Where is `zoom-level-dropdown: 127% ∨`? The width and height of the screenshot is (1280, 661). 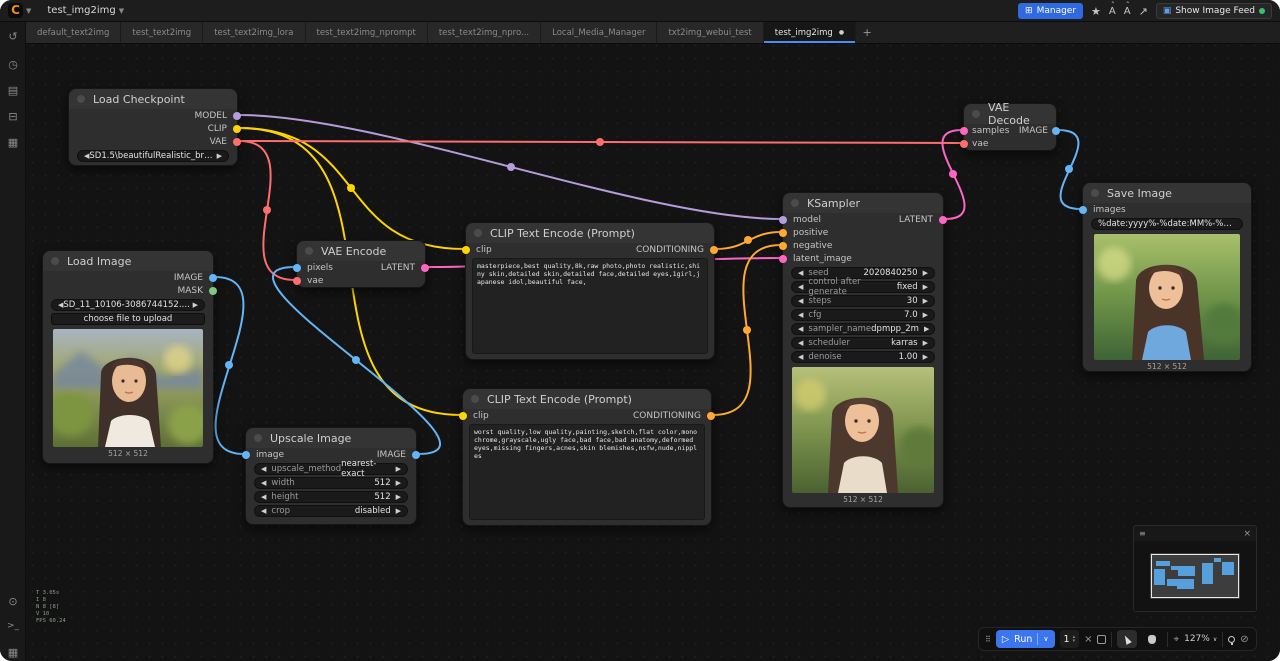
zoom-level-dropdown: 127% ∨ is located at coordinates (1200, 639).